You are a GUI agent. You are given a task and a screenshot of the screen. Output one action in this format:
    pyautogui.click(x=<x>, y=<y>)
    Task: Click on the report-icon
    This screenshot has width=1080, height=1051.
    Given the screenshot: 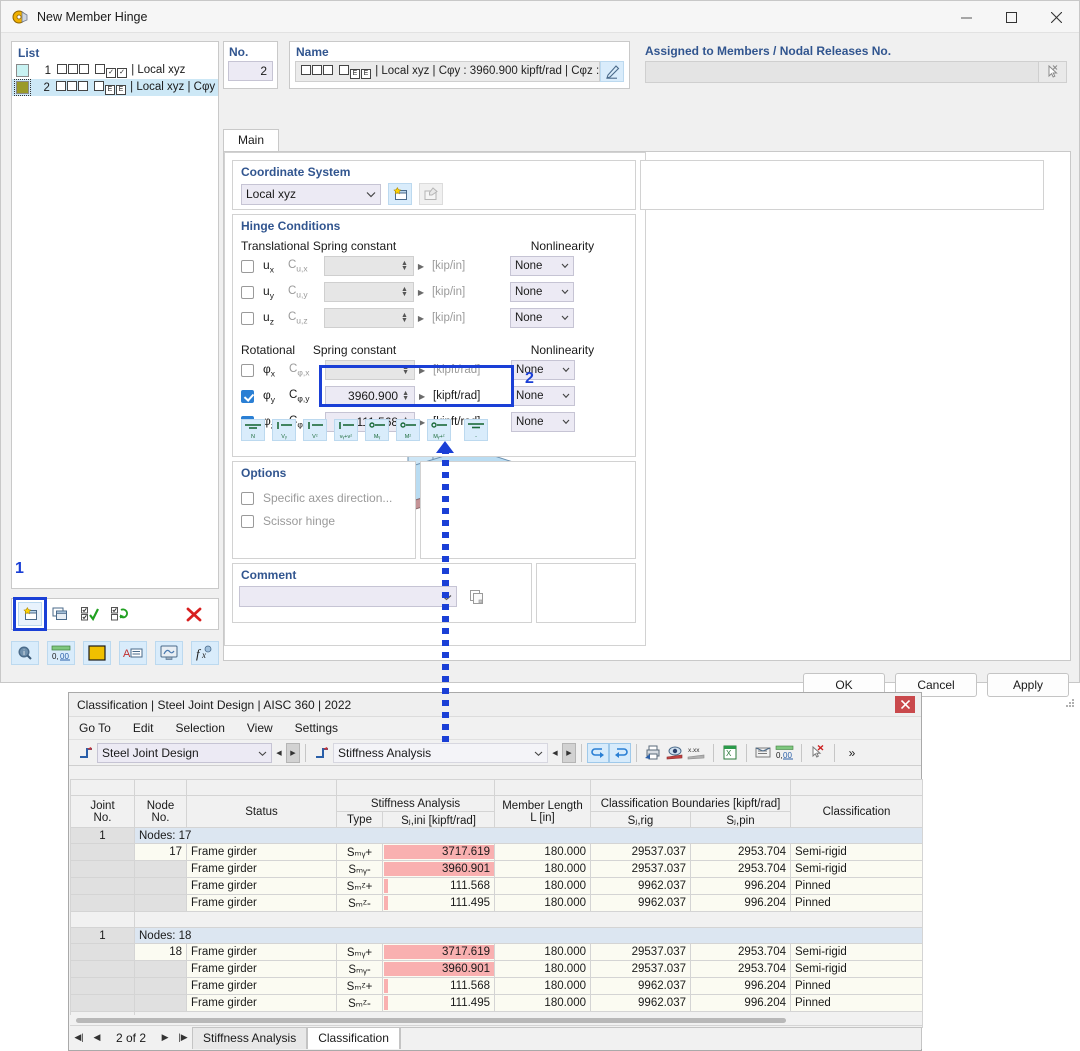 What is the action you would take?
    pyautogui.click(x=763, y=753)
    